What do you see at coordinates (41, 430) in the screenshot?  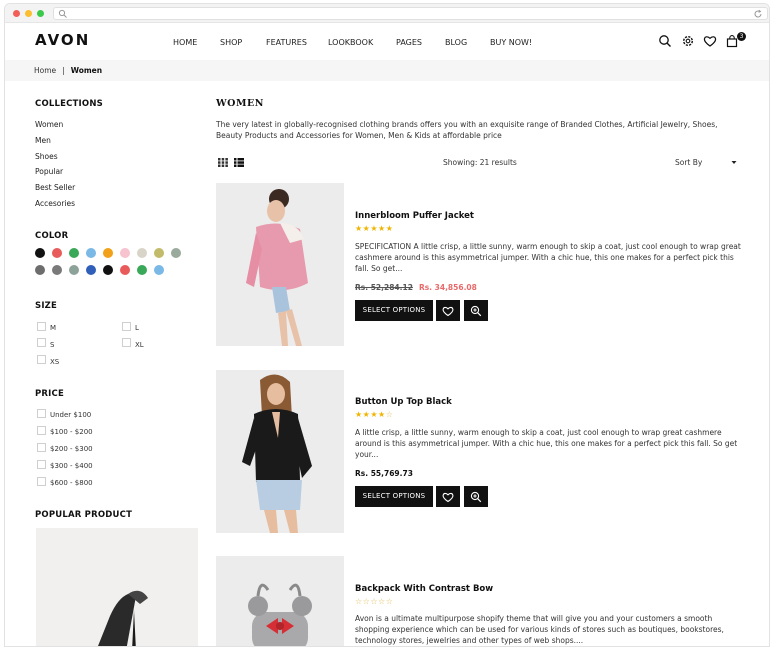 I see `price-100-200-checkbox` at bounding box center [41, 430].